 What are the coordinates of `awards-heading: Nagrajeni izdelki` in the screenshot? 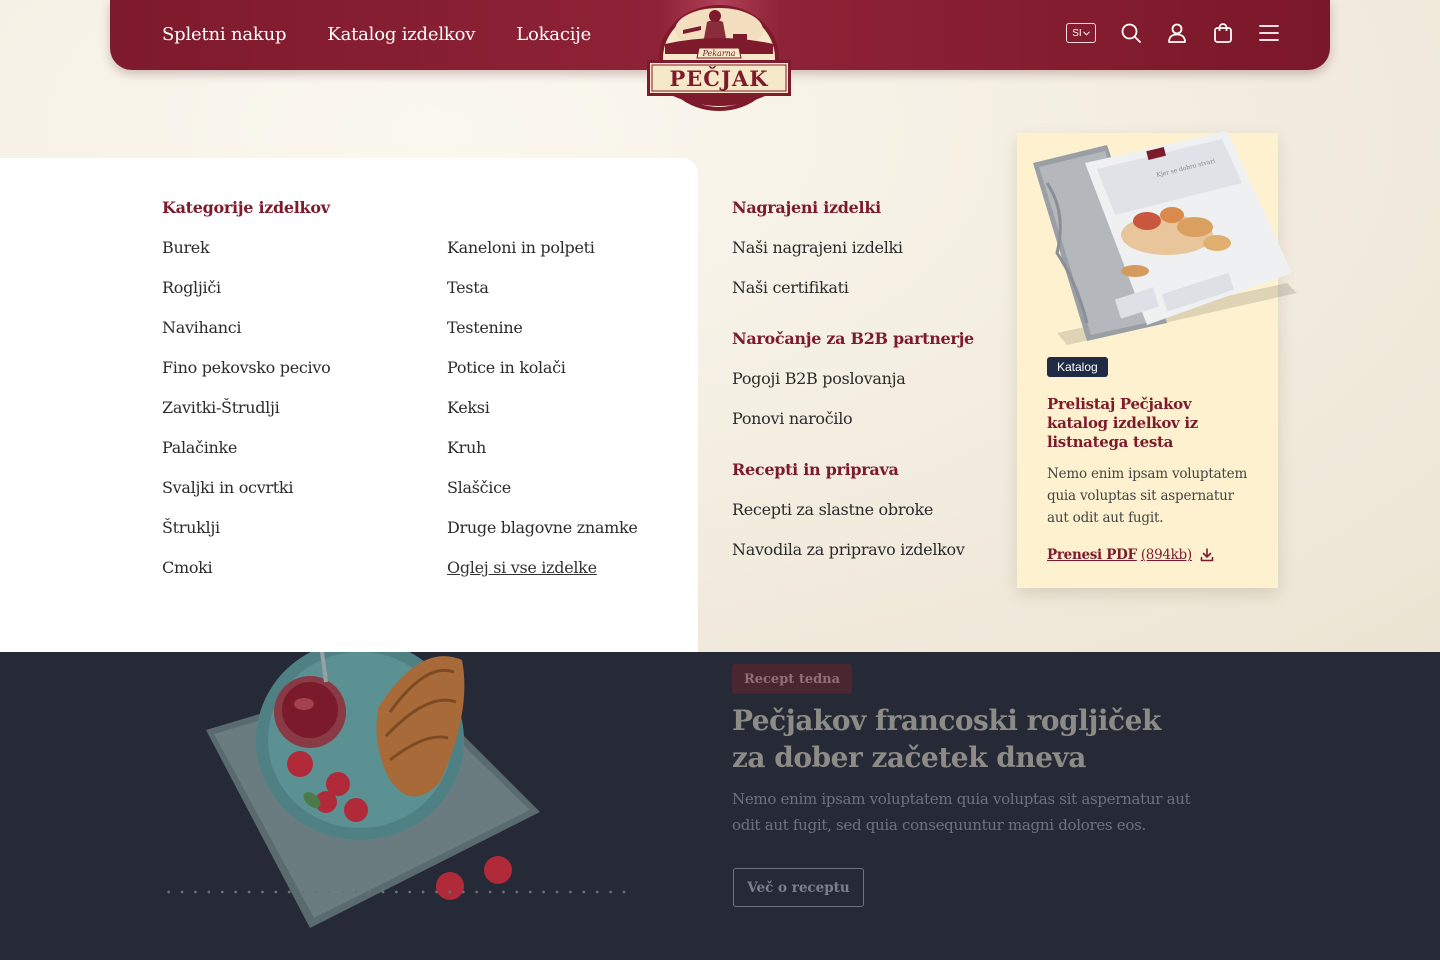 It's located at (806, 207).